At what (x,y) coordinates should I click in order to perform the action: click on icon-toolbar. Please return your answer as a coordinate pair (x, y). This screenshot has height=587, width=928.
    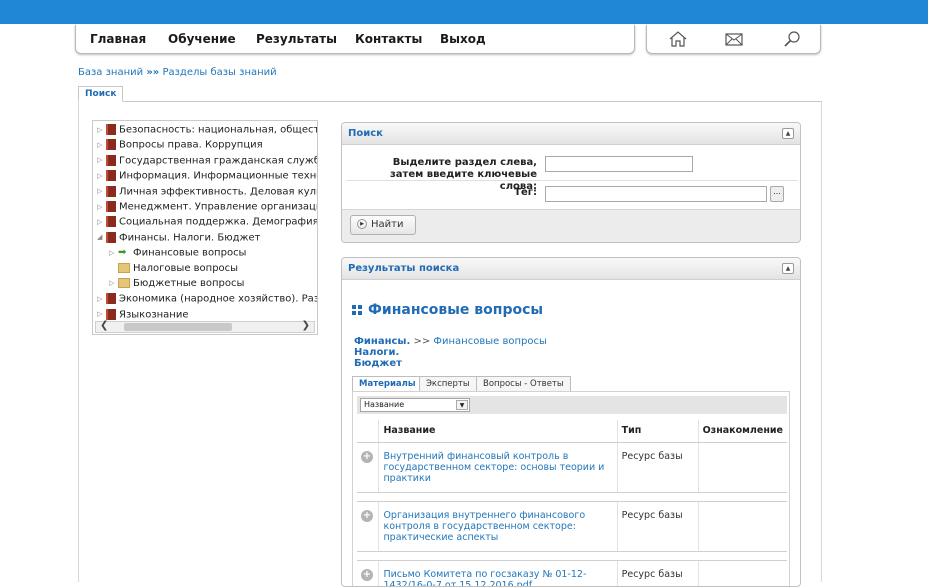
    Looking at the image, I should click on (733, 39).